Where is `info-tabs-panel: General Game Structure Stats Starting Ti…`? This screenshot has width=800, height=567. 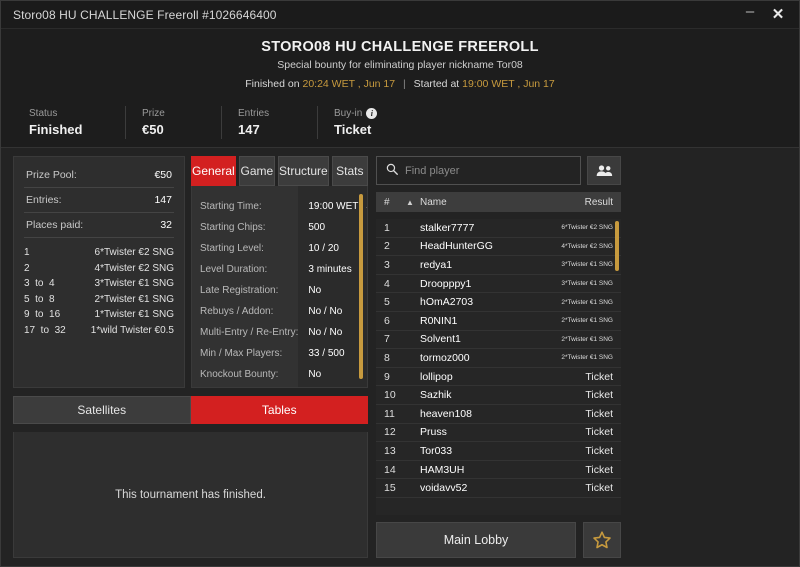 info-tabs-panel: General Game Structure Stats Starting Ti… is located at coordinates (280, 272).